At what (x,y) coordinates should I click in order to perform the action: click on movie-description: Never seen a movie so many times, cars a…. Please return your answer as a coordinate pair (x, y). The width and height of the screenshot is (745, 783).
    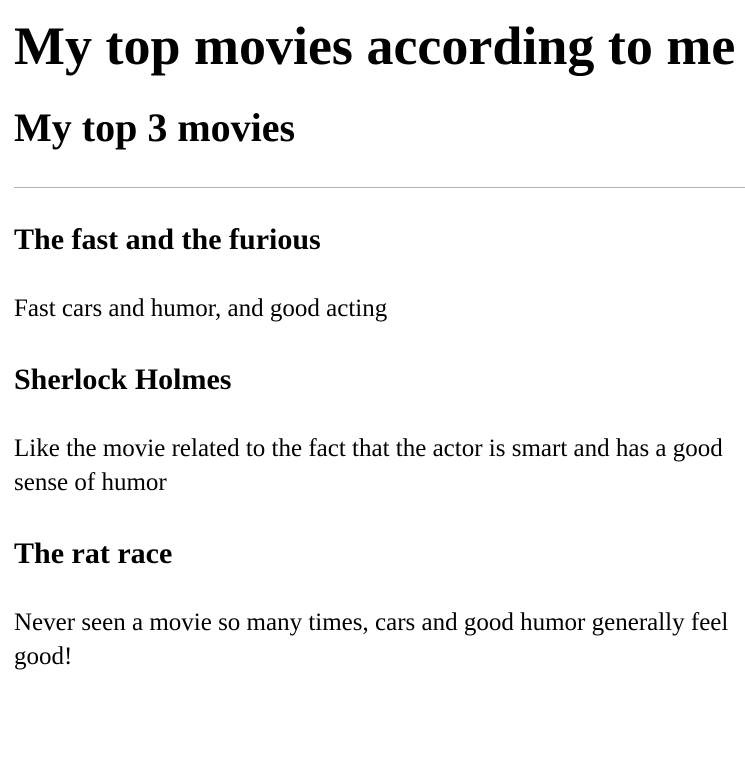
    Looking at the image, I should click on (371, 639).